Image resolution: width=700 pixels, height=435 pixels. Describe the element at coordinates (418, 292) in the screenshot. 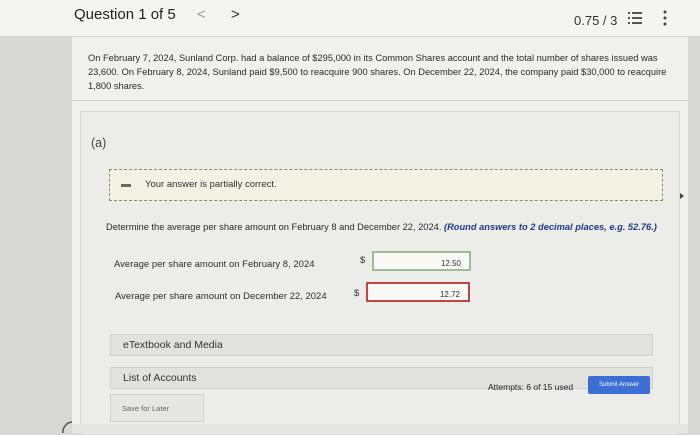

I see `dec-22-answer-input: 12.72` at that location.